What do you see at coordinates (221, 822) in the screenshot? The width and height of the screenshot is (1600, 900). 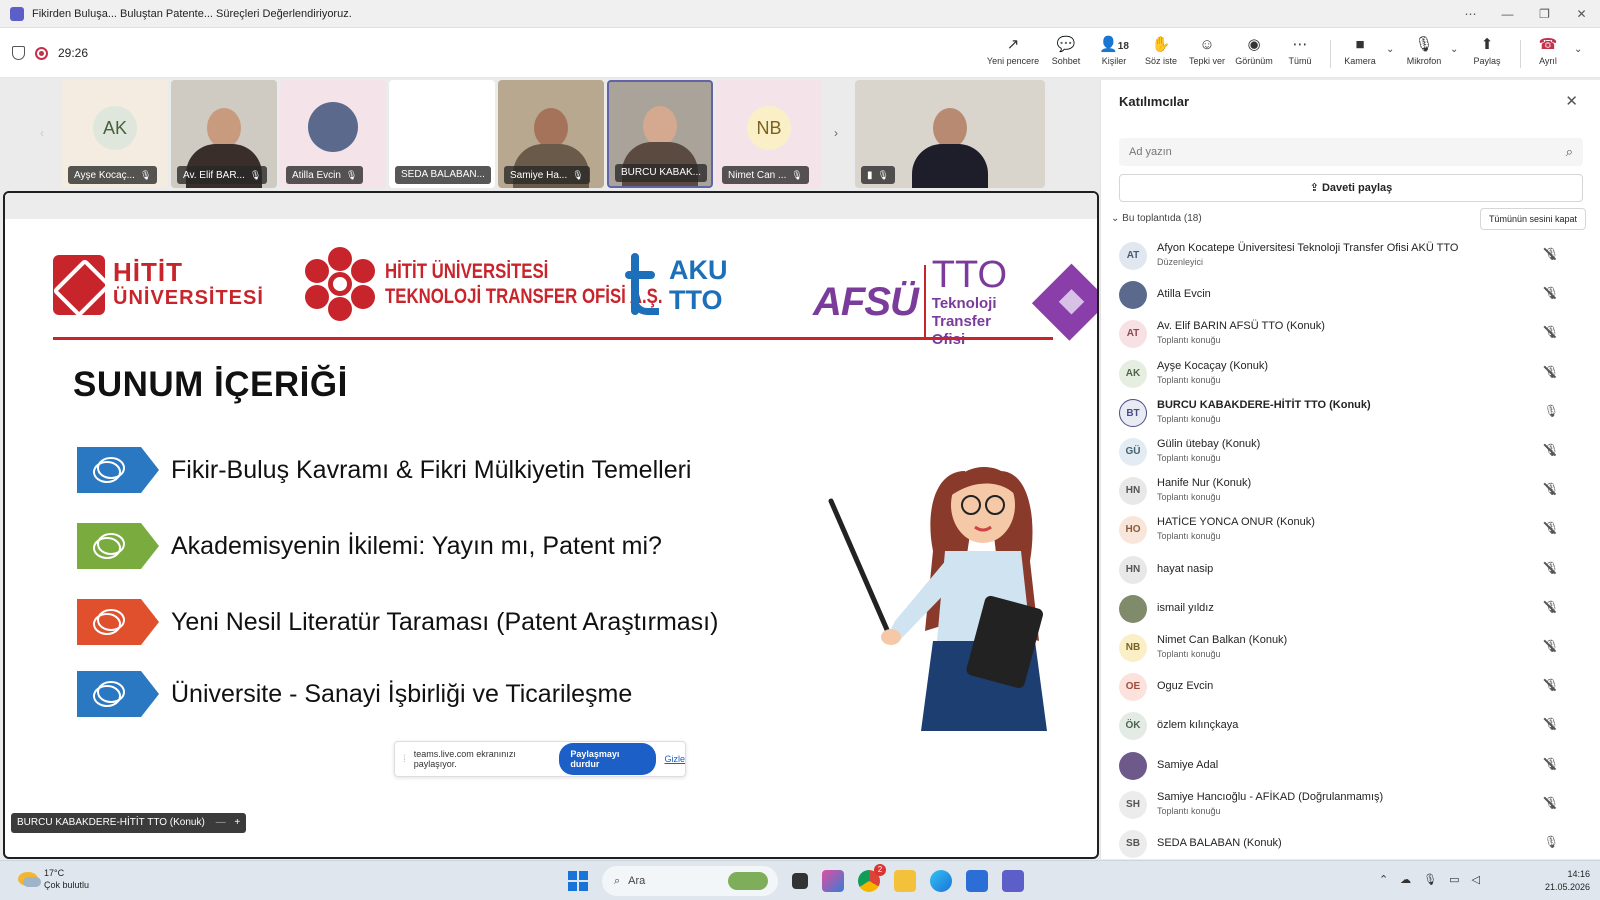 I see `minimize-icon: —` at bounding box center [221, 822].